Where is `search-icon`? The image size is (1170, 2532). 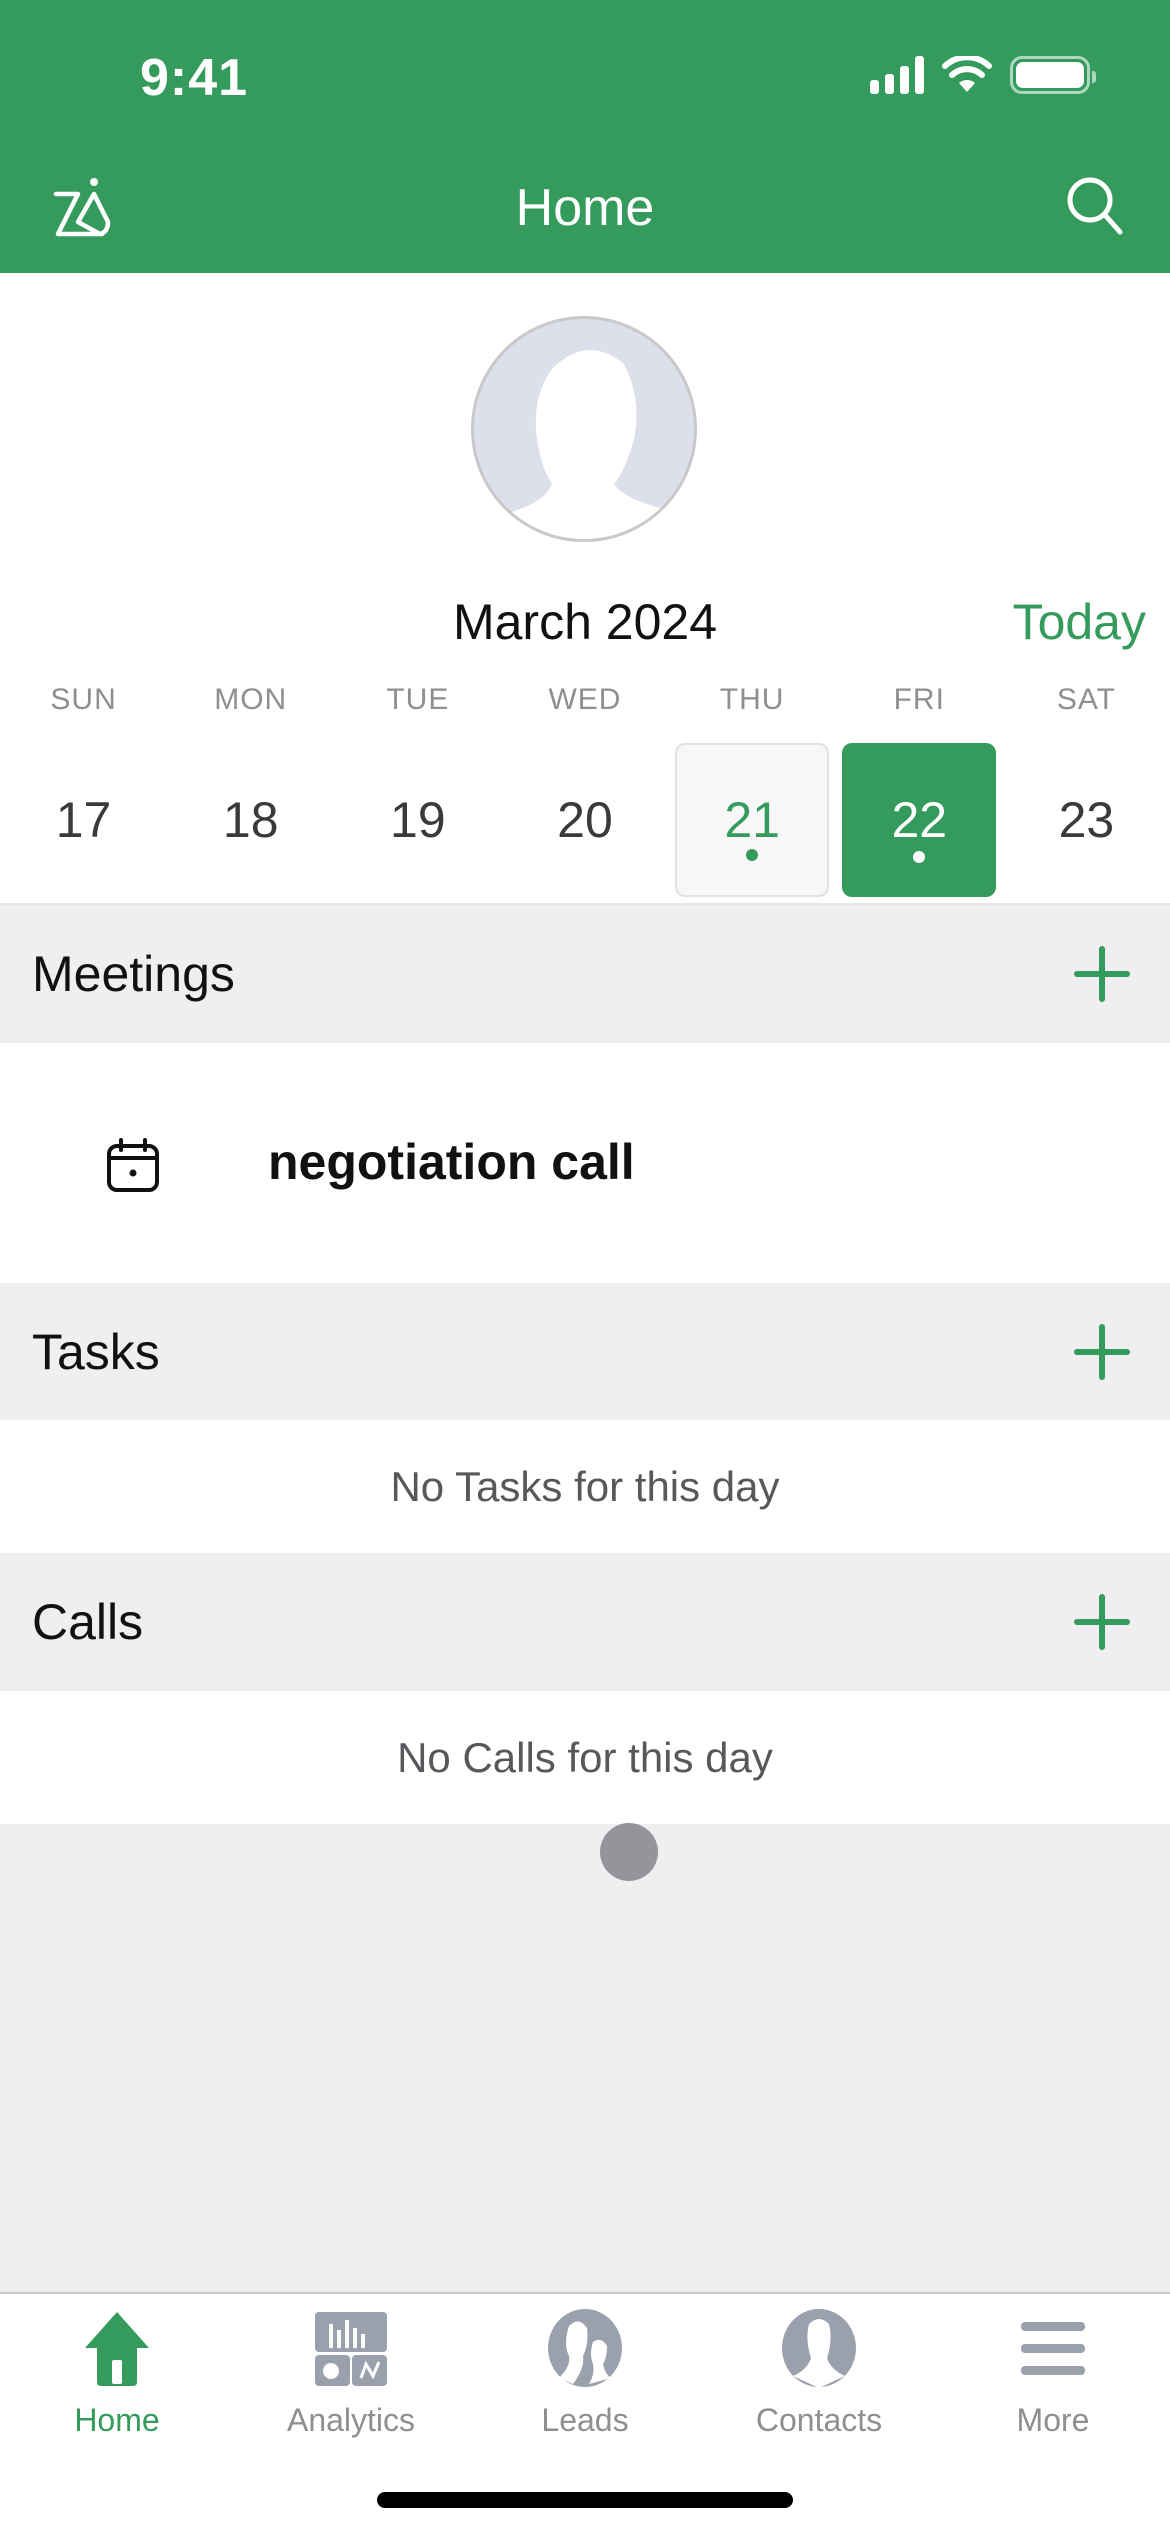 search-icon is located at coordinates (1095, 205).